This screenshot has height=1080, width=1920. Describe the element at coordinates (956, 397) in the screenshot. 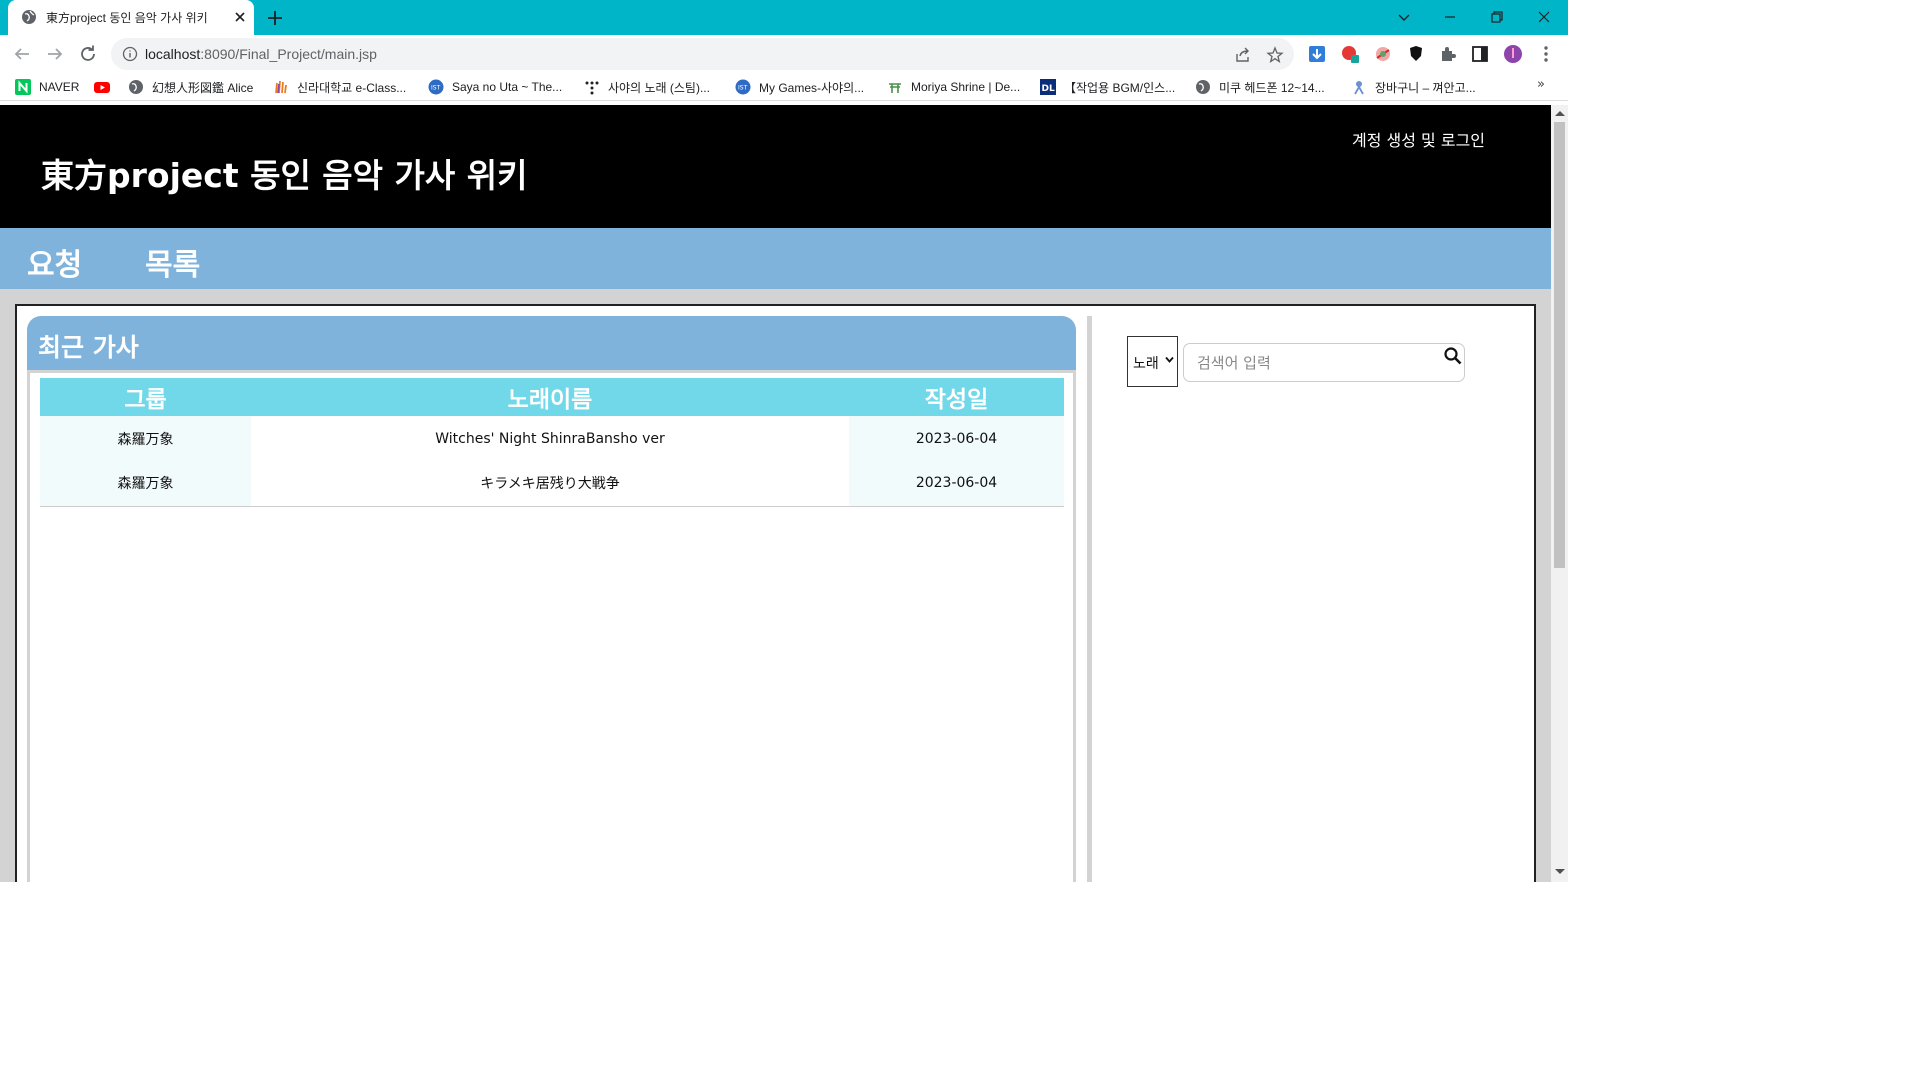

I see `column-header-date: 작성일` at that location.